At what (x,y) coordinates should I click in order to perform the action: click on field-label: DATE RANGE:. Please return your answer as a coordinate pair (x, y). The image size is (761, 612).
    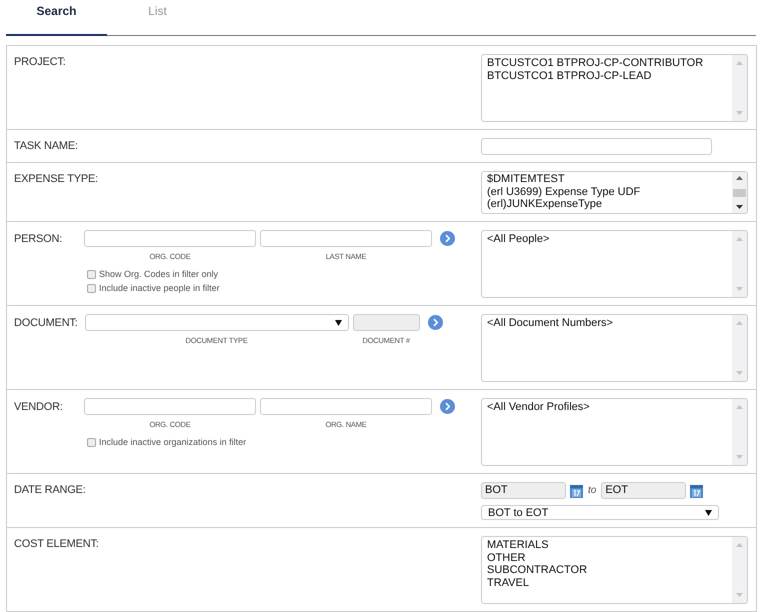
    Looking at the image, I should click on (50, 490).